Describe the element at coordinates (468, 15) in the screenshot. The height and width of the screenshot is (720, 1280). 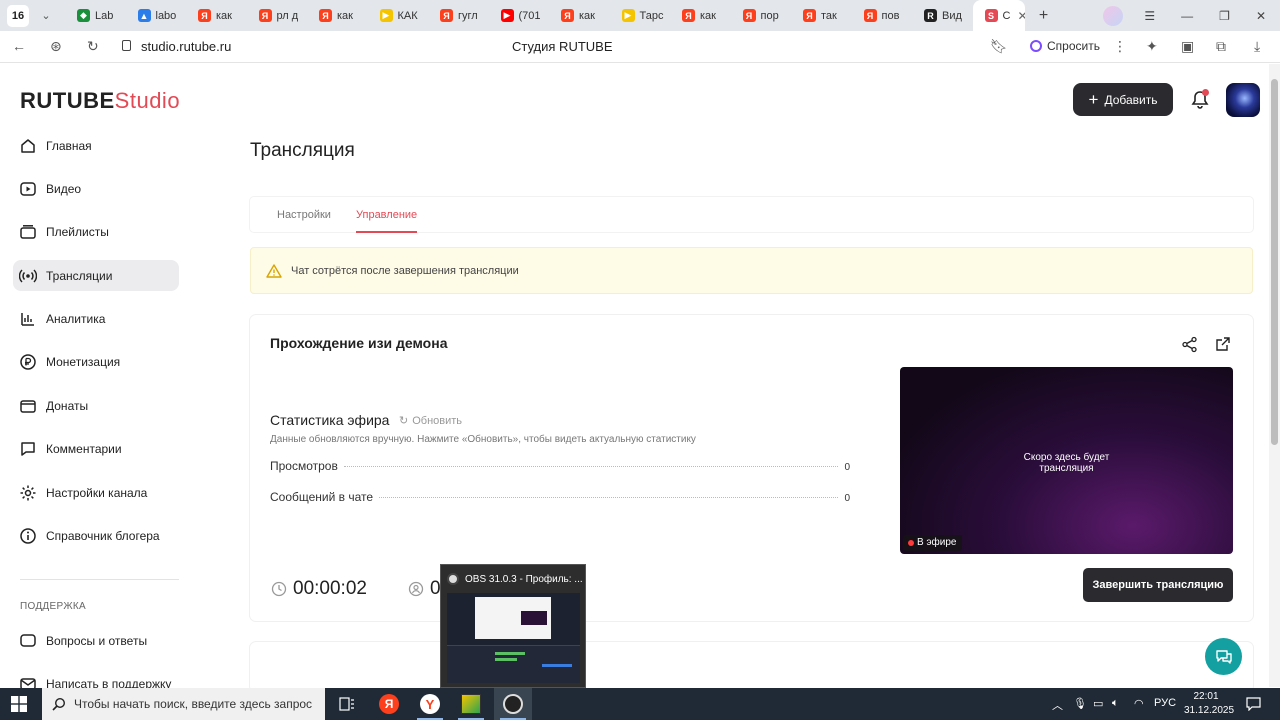
I see `tab-label: гугл` at that location.